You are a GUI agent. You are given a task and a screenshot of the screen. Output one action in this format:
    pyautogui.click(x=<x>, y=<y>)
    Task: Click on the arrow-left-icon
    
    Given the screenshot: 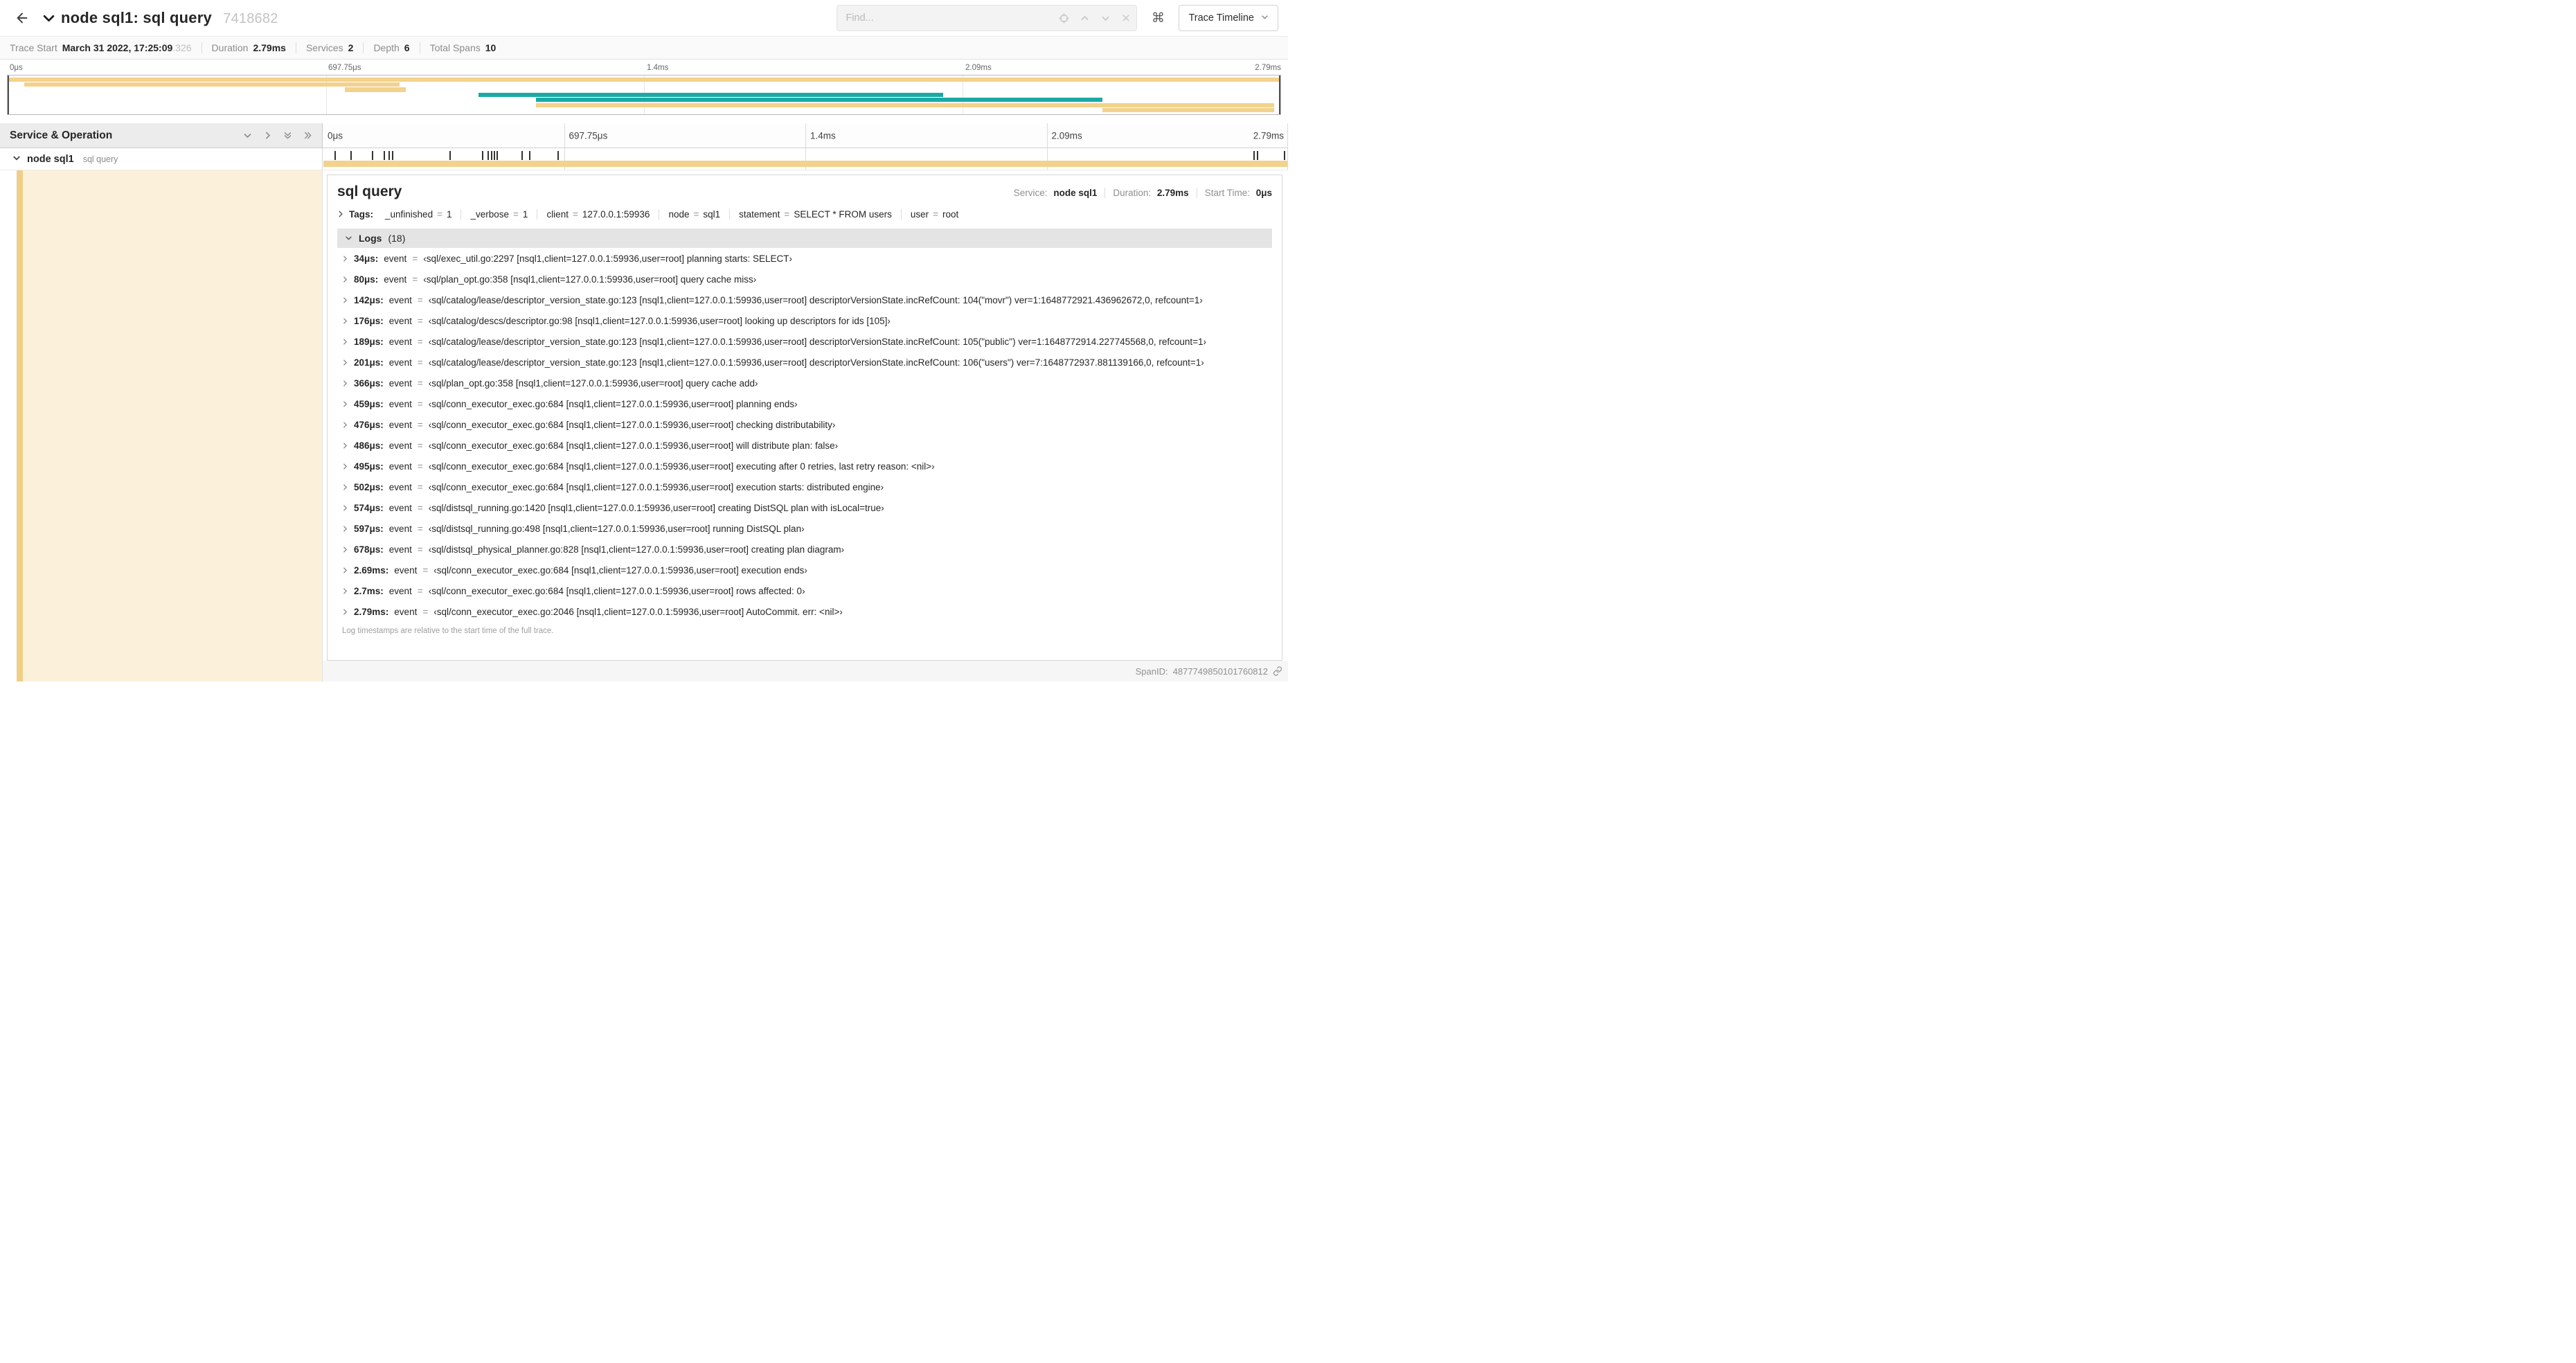 What is the action you would take?
    pyautogui.click(x=23, y=18)
    